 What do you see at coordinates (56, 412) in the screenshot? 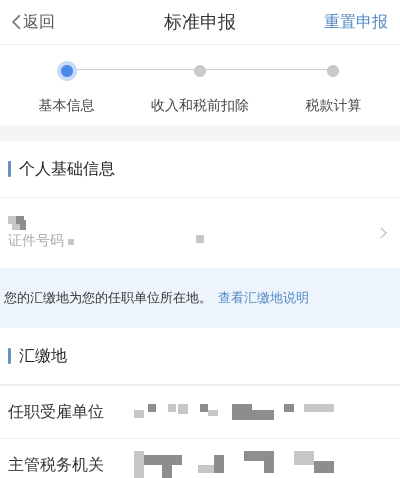
I see `field-label: 任职受雇单位` at bounding box center [56, 412].